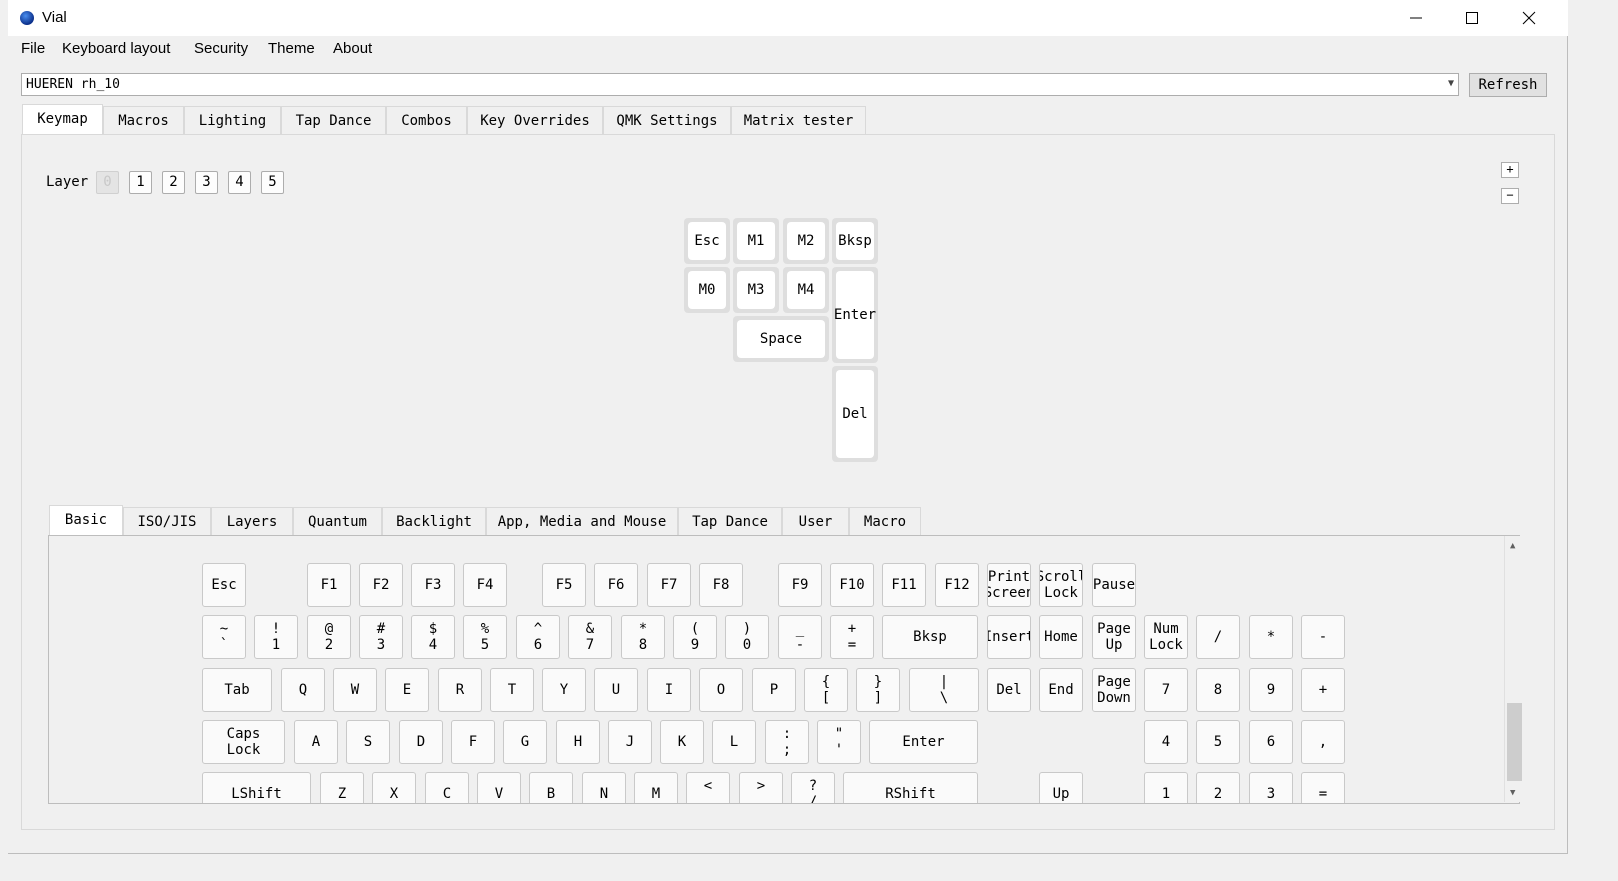  Describe the element at coordinates (237, 690) in the screenshot. I see `keycode-key: Tab` at that location.